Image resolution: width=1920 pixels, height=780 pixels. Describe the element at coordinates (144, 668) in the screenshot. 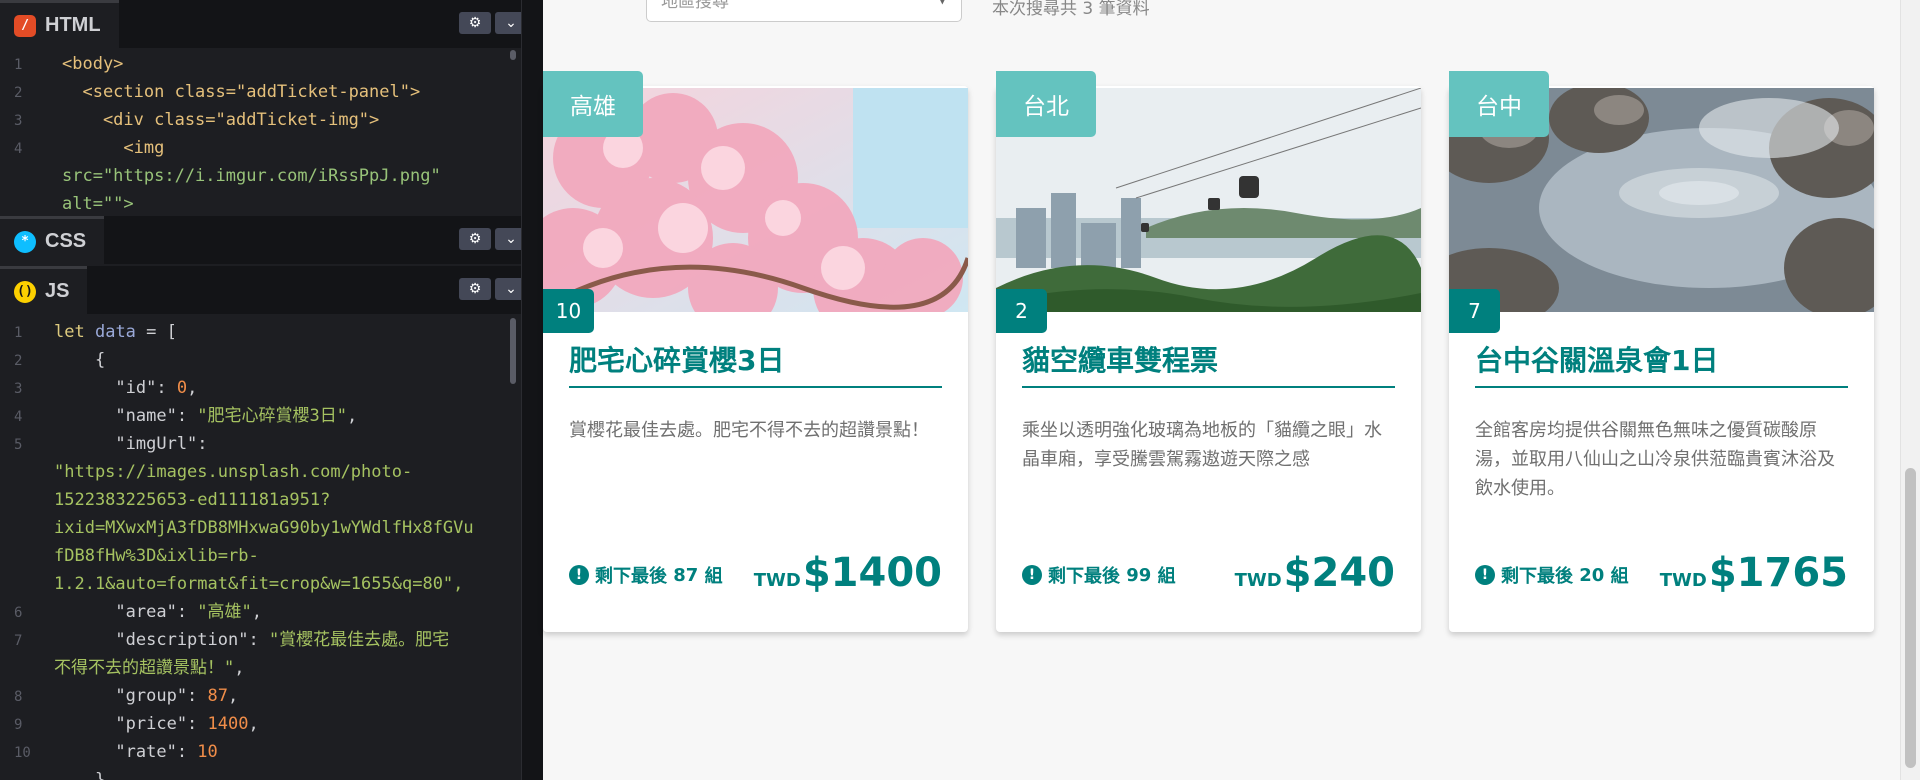

I see `code-token: 不得不去的超讚景點！"` at that location.